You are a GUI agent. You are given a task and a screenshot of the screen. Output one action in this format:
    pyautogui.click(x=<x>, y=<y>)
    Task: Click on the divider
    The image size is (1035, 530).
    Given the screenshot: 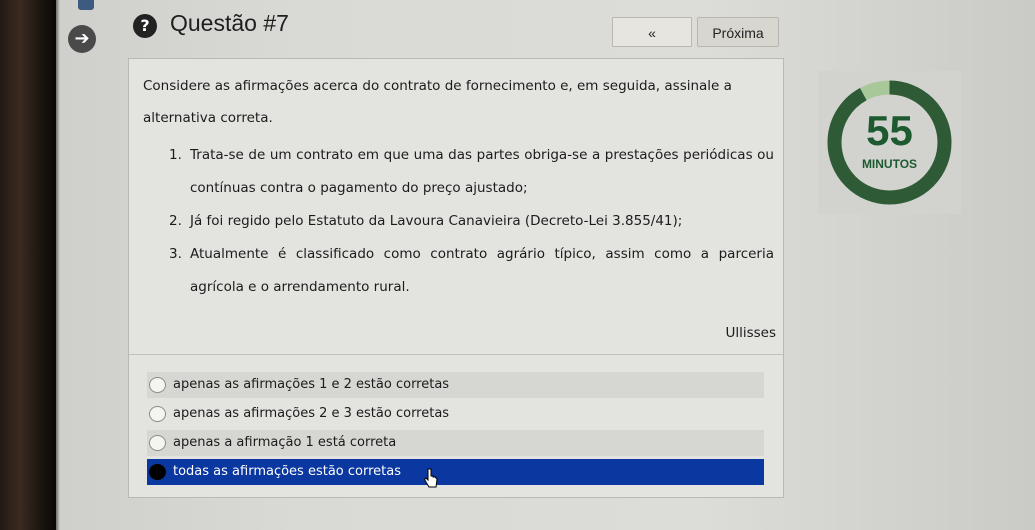 What is the action you would take?
    pyautogui.click(x=456, y=354)
    